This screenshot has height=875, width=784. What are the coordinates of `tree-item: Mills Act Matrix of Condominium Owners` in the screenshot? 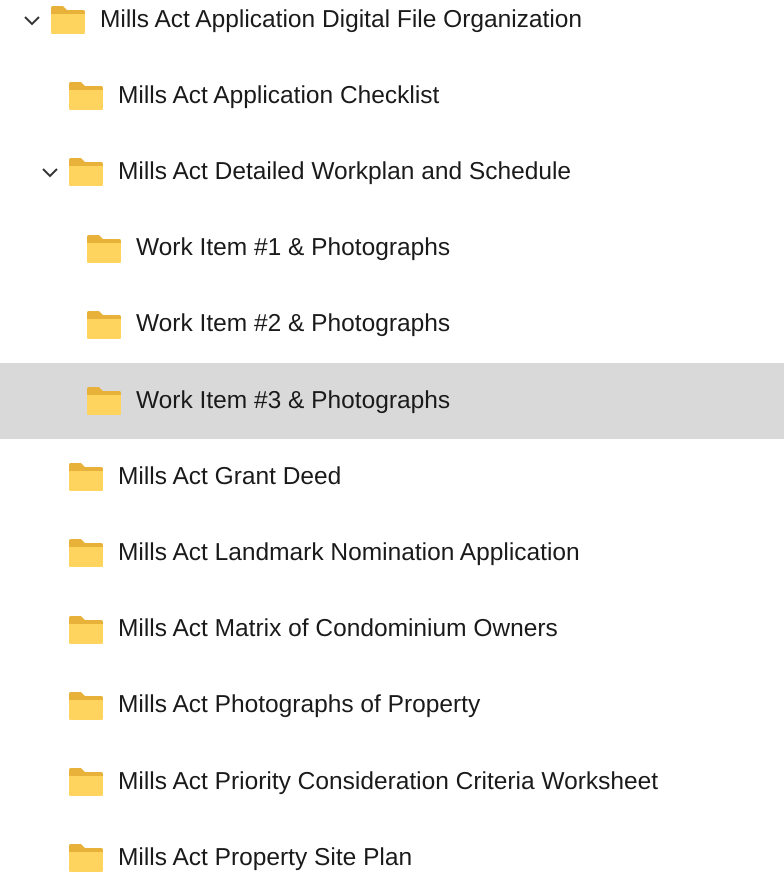 It's located at (392, 630).